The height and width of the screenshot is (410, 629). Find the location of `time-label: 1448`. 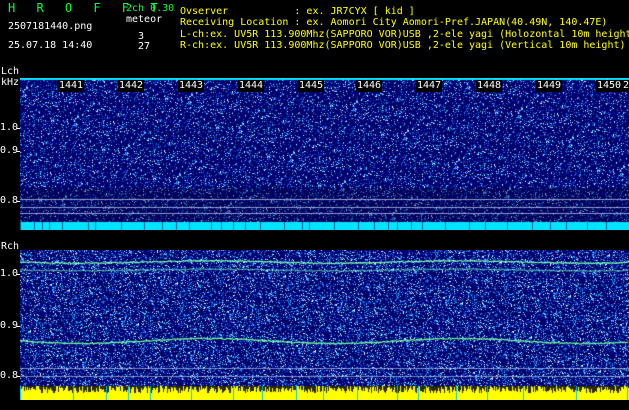

time-label: 1448 is located at coordinates (489, 86).